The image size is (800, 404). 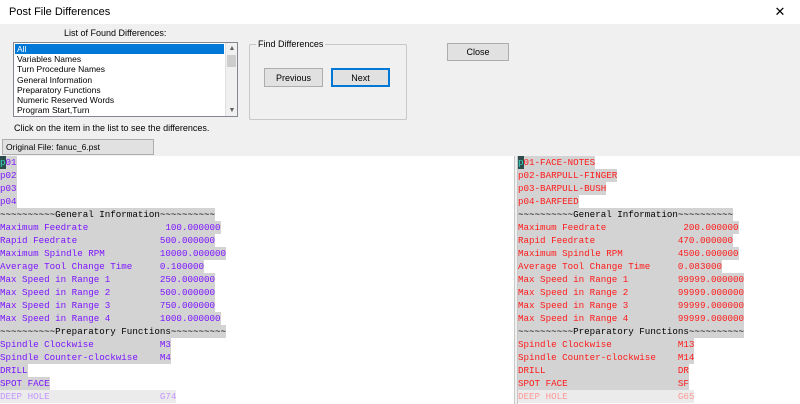 I want to click on code-line: p01, so click(x=257, y=162).